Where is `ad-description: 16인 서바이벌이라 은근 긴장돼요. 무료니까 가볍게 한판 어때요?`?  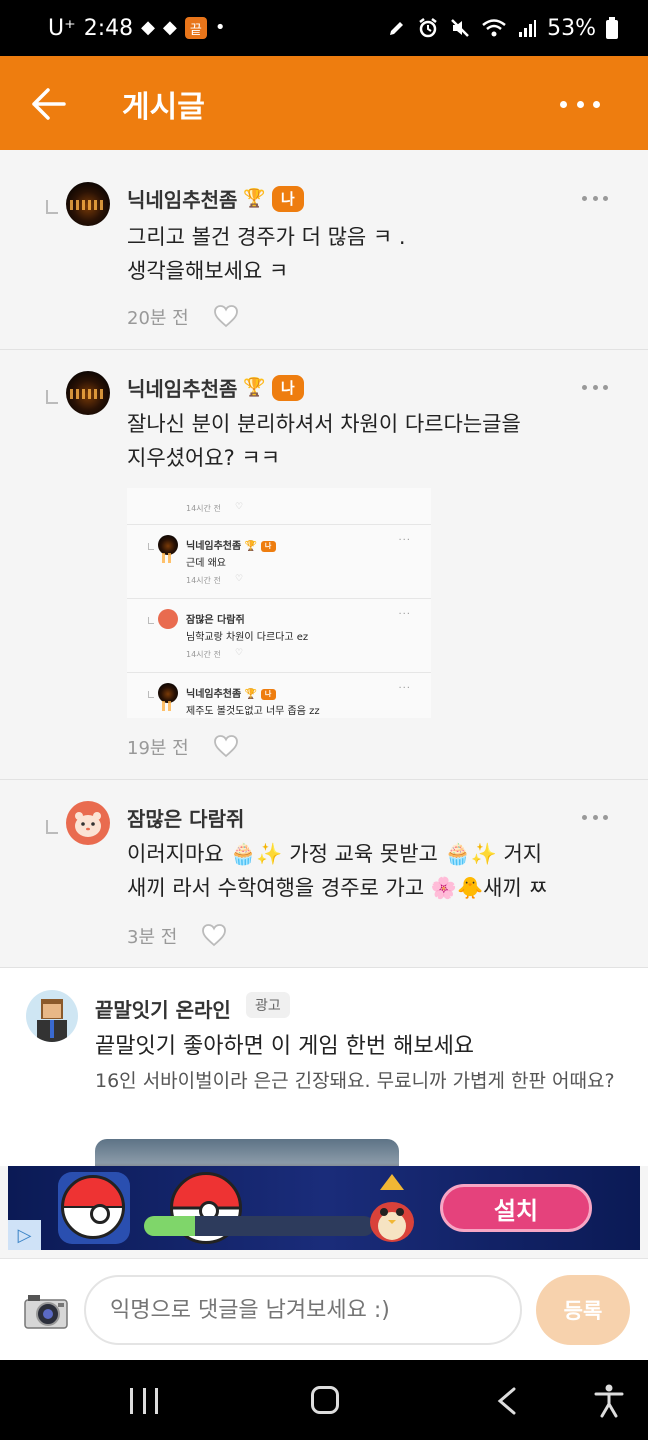 ad-description: 16인 서바이벌이라 은근 긴장돼요. 무료니까 가볍게 한판 어때요? is located at coordinates (355, 1081).